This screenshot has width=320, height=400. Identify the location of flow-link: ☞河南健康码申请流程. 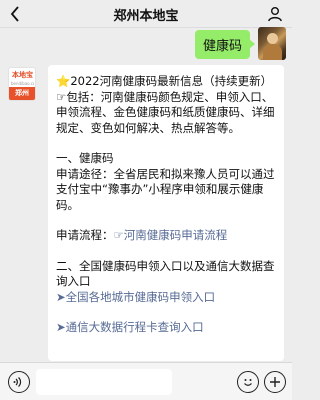
(171, 235).